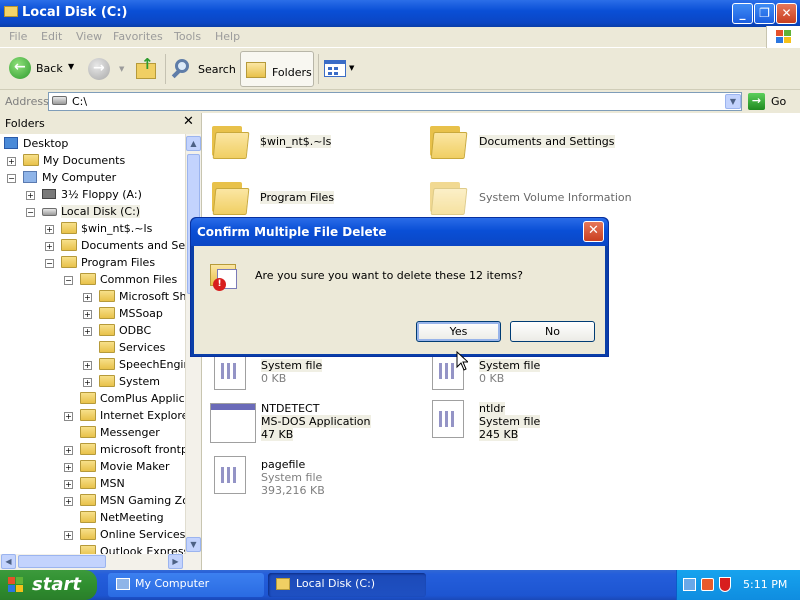  What do you see at coordinates (74, 161) in the screenshot?
I see `tree-item-my-documents: My Documents` at bounding box center [74, 161].